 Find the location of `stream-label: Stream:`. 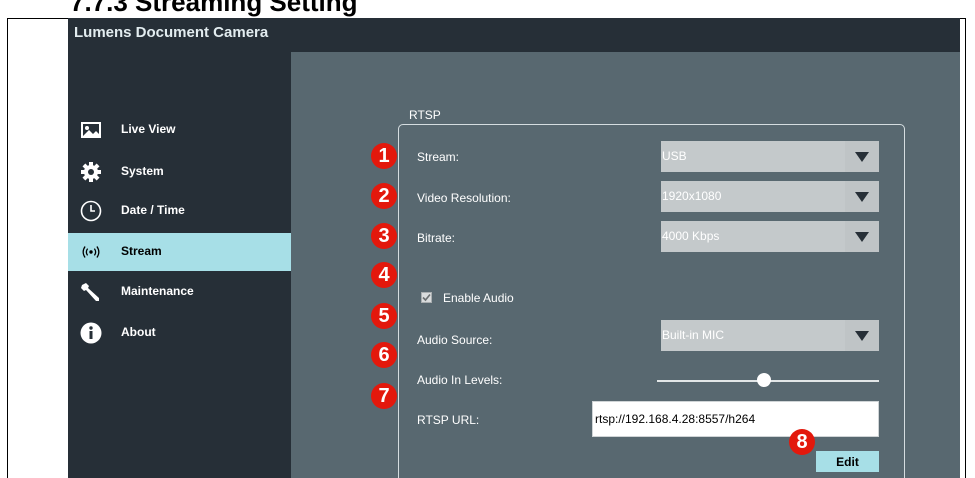

stream-label: Stream: is located at coordinates (438, 157).